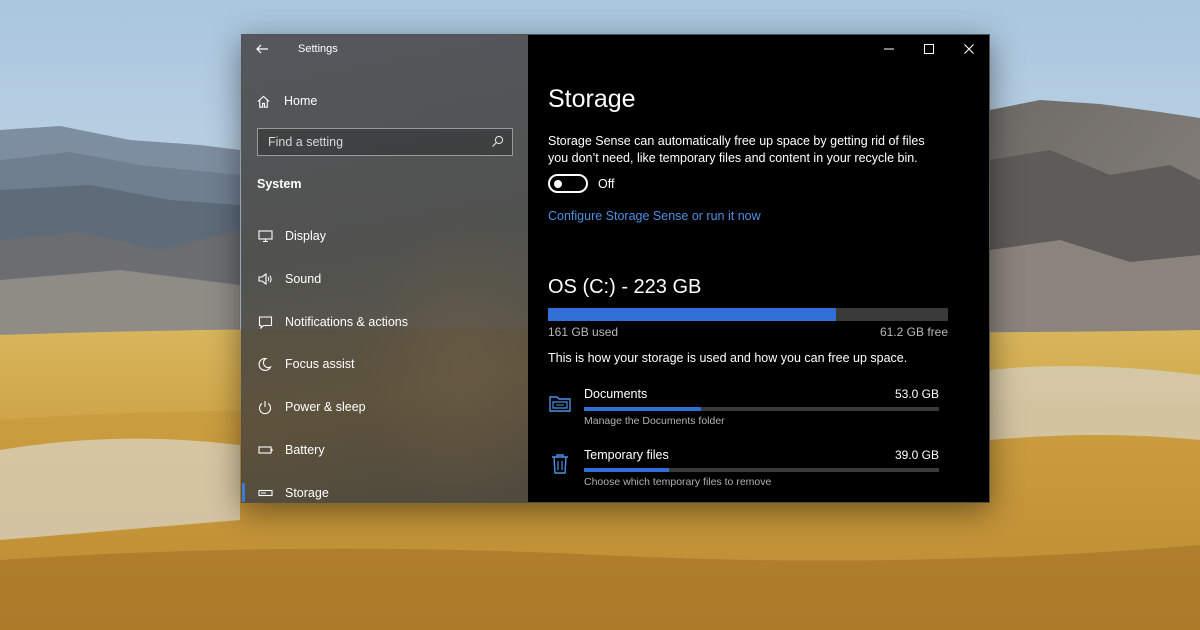  Describe the element at coordinates (616, 394) in the screenshot. I see `category-name: Documents` at that location.